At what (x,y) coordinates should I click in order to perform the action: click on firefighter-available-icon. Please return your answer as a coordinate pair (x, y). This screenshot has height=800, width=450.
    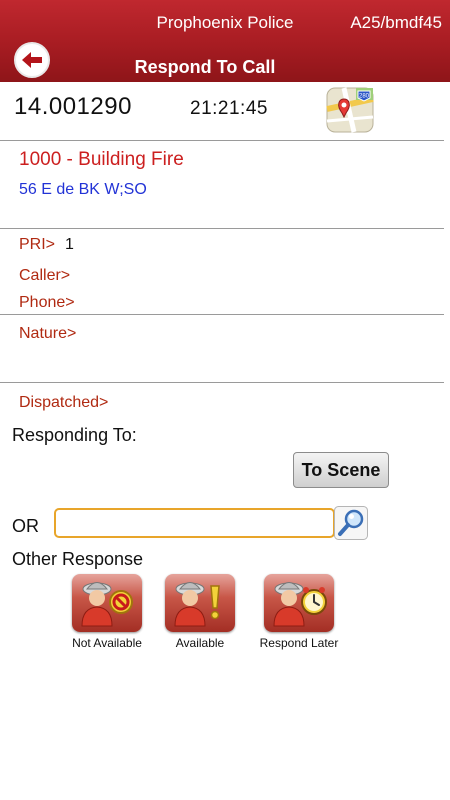
    Looking at the image, I should click on (200, 603).